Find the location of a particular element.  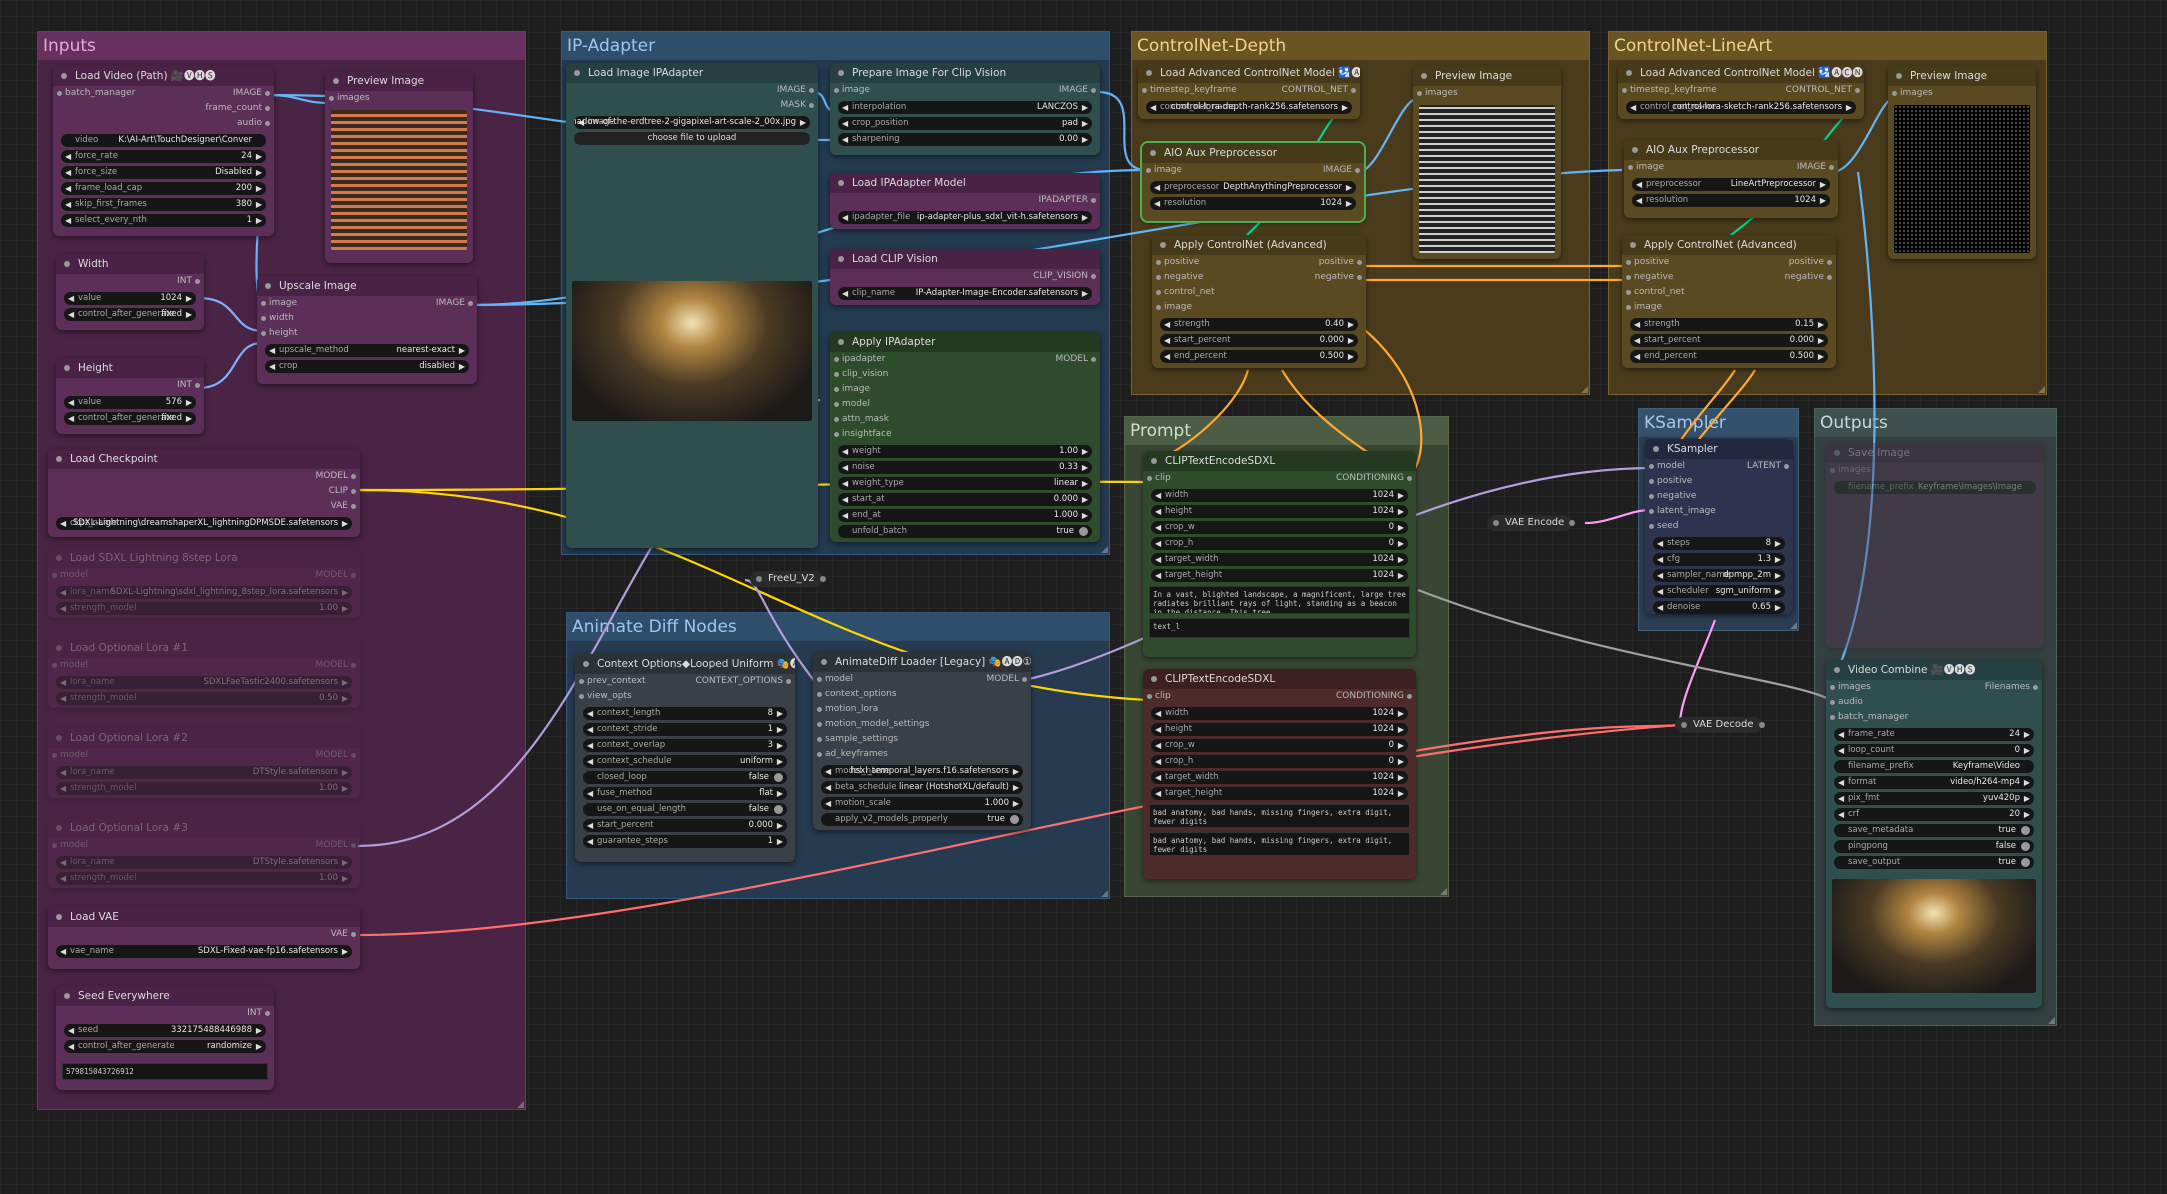

height-value-widget: ◀ value 576 ▶ is located at coordinates (130, 402).